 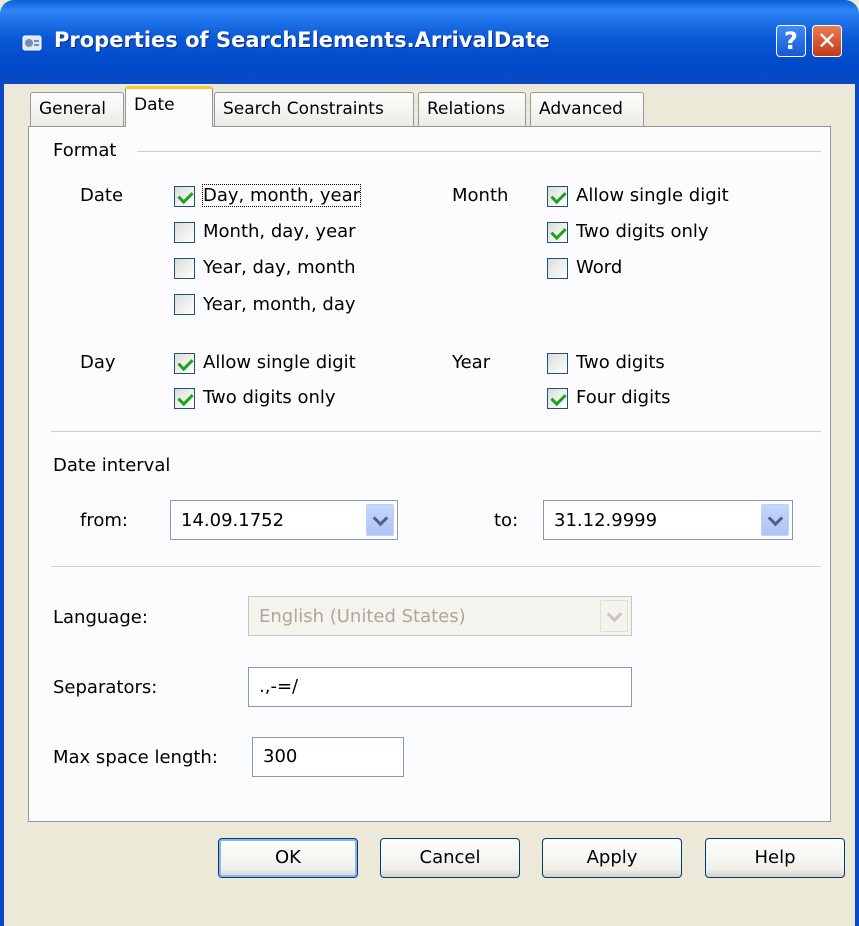 I want to click on date-dmy-label: Day, month, year, so click(x=281, y=195).